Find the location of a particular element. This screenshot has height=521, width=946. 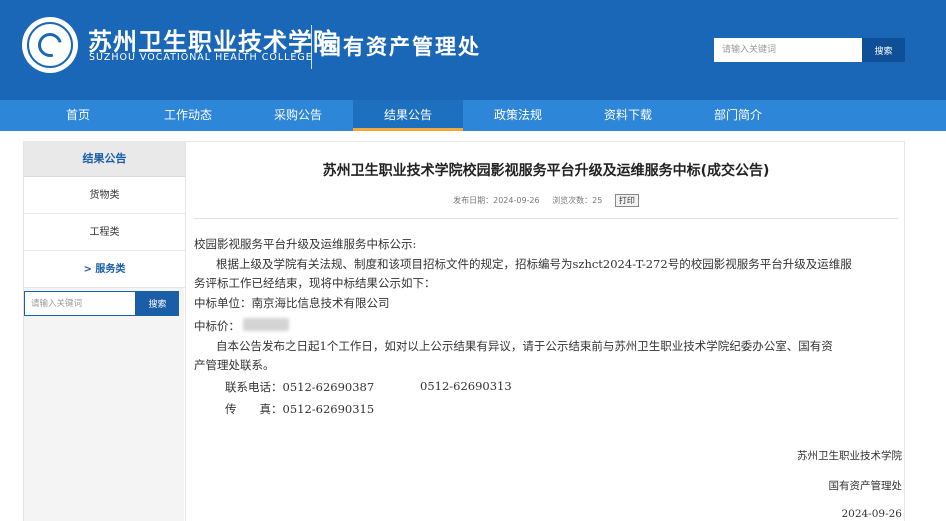

article-meta: 发布日期：2024-09-26 浏览次数：25 打印 is located at coordinates (546, 200).